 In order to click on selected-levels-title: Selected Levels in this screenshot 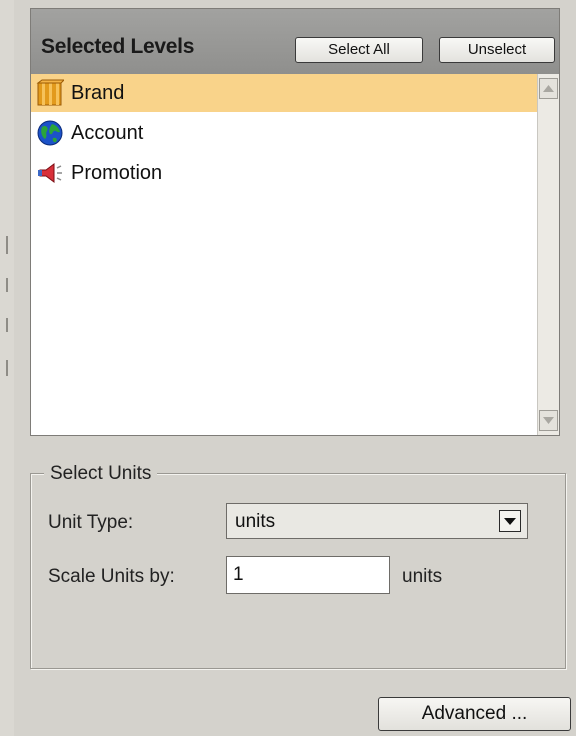, I will do `click(118, 46)`.